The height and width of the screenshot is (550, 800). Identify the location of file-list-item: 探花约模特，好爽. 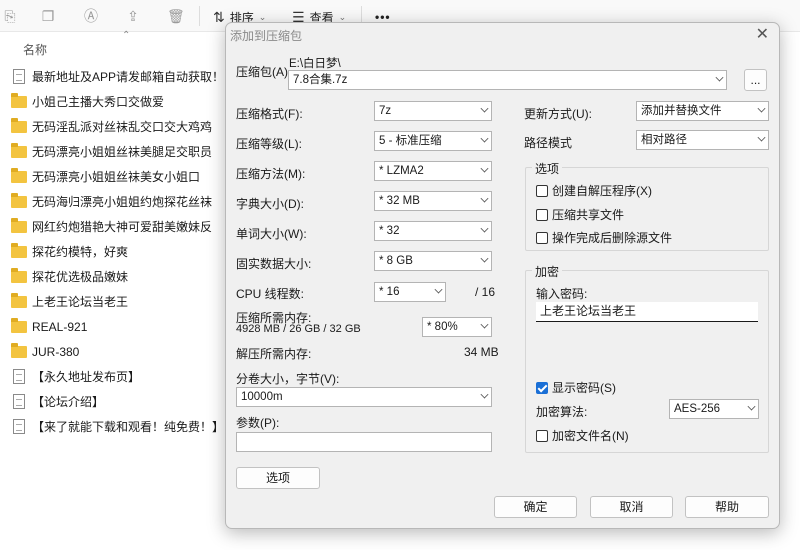
(118, 251).